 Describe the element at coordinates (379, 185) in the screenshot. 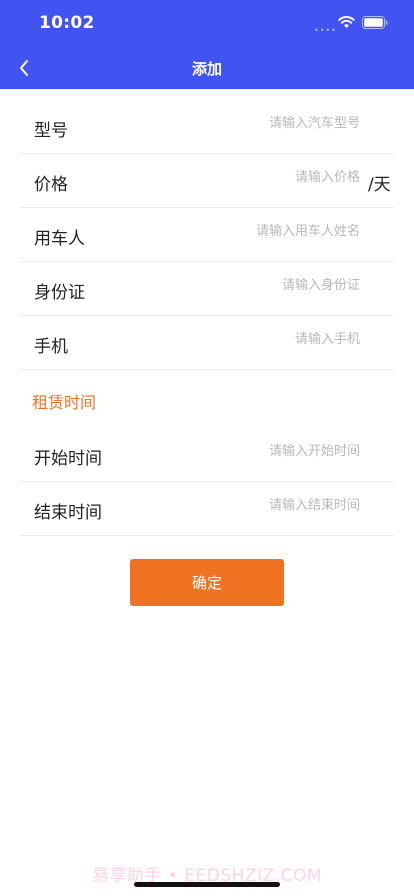

I see `price-unit: /天` at that location.